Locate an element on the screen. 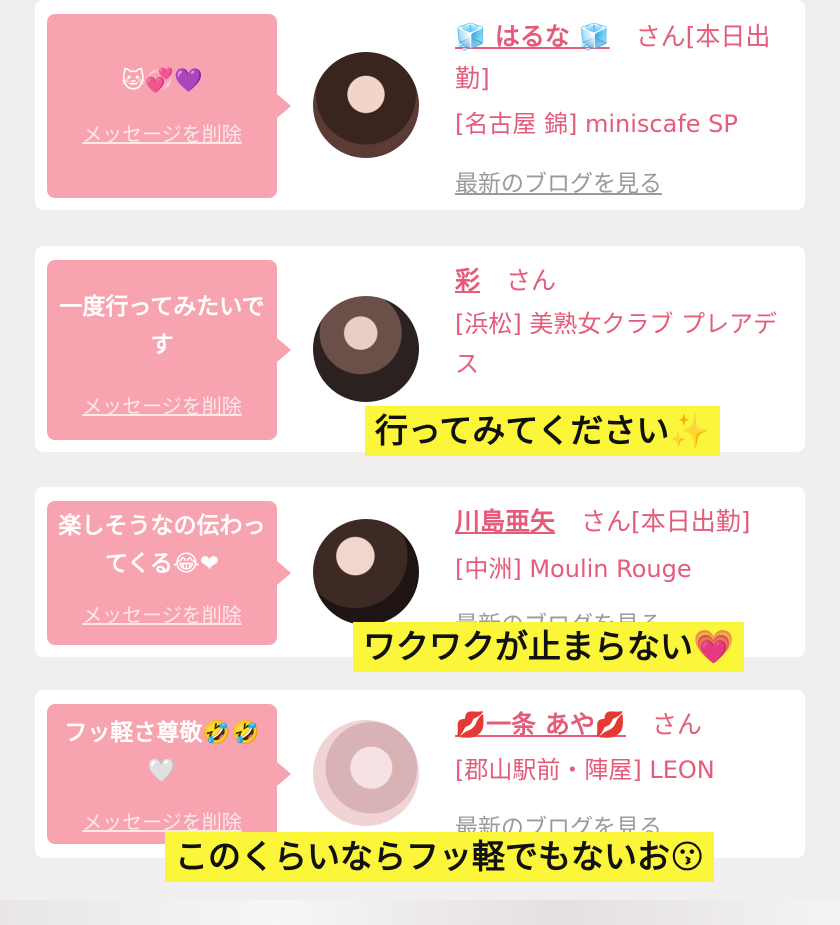 The width and height of the screenshot is (840, 925). cast-name-link: 川島亜矢 is located at coordinates (505, 521).